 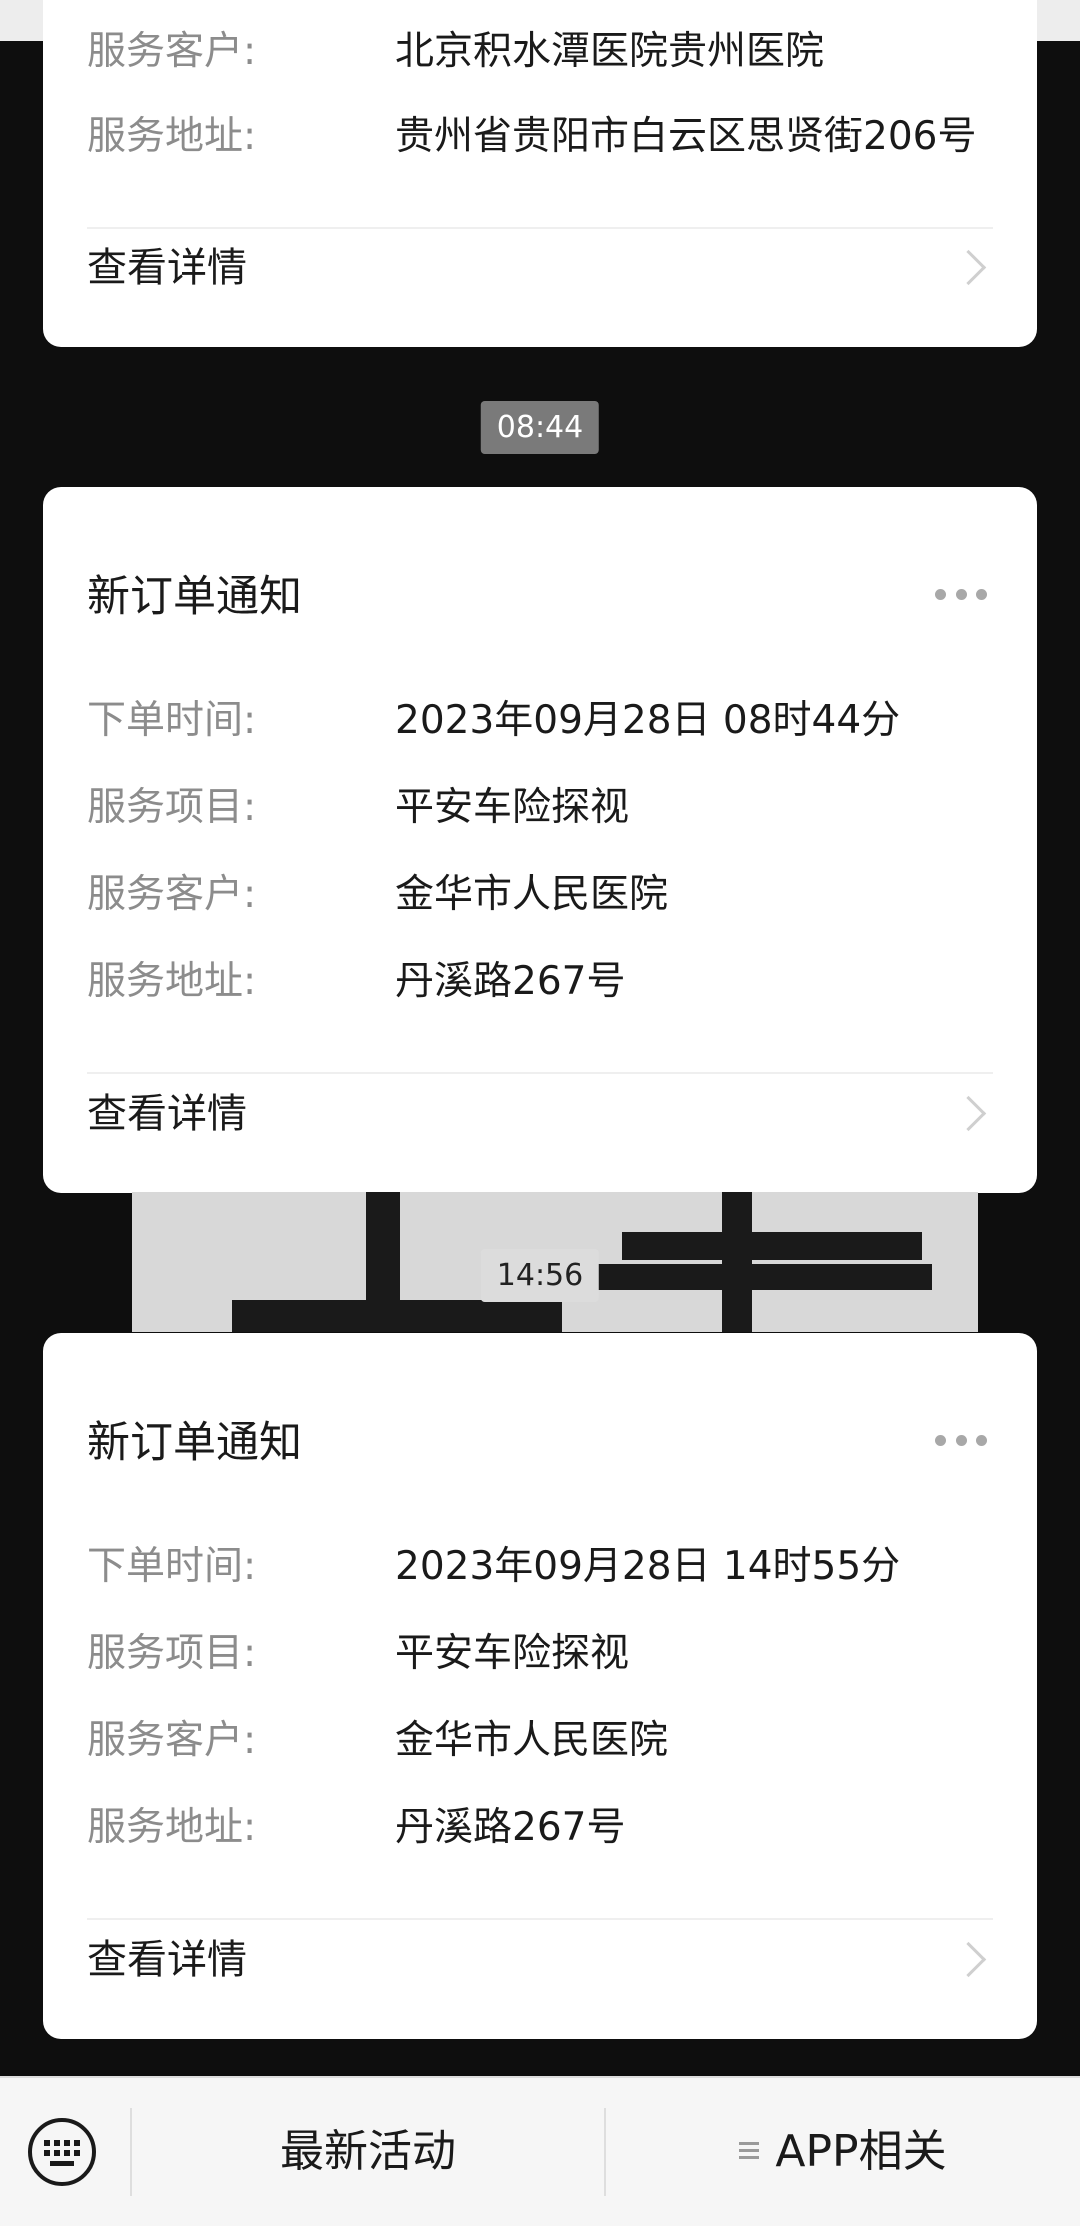 I want to click on row-value: 2023年09月28日 14时55分, so click(x=648, y=1566).